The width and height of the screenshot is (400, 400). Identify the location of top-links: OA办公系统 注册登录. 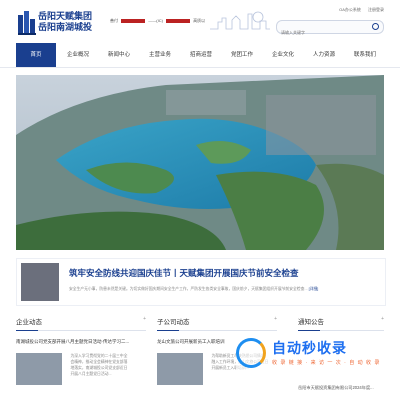
(358, 10).